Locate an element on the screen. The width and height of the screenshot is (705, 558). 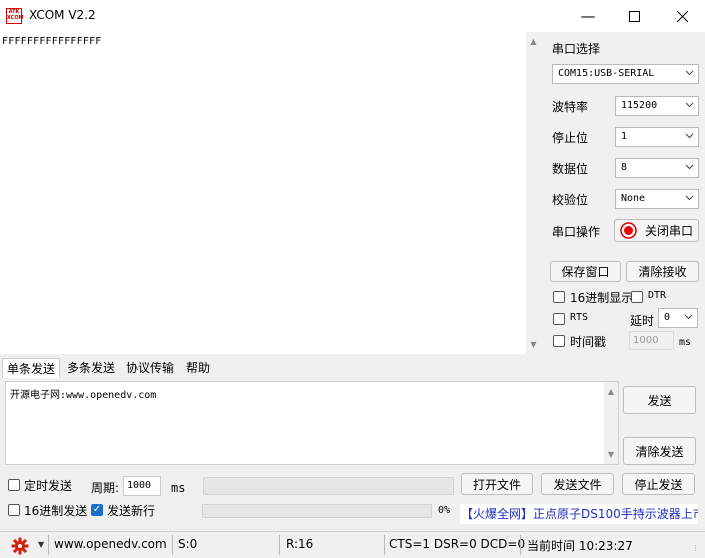
send-button: 发送 is located at coordinates (659, 400).